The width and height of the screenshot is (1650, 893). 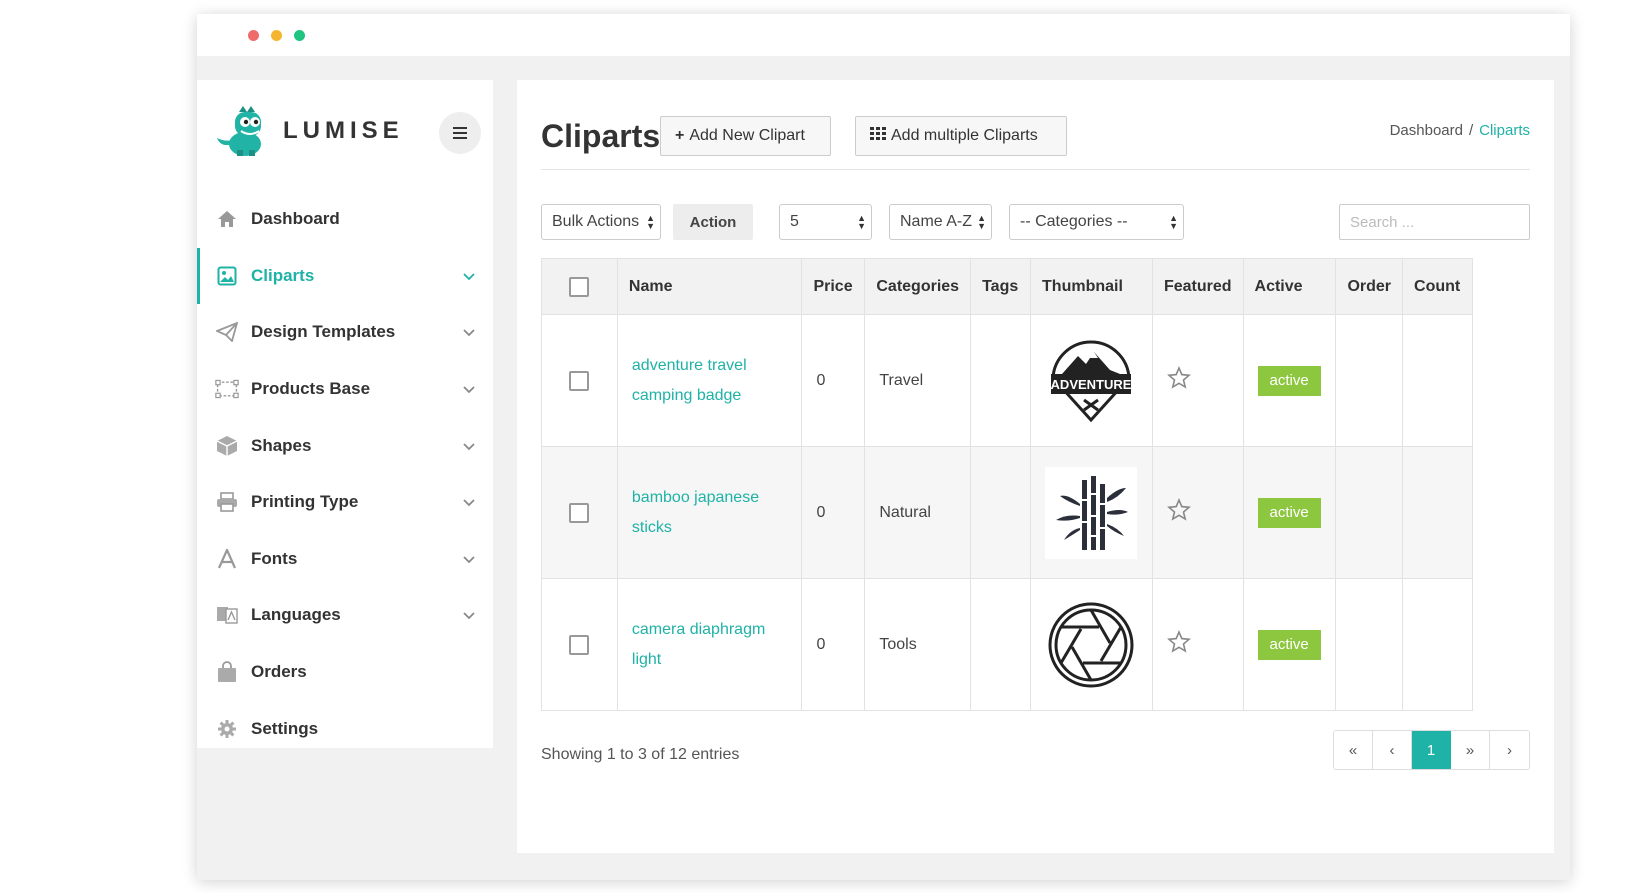 I want to click on sidebar-item-languages: Languages, so click(x=345, y=615).